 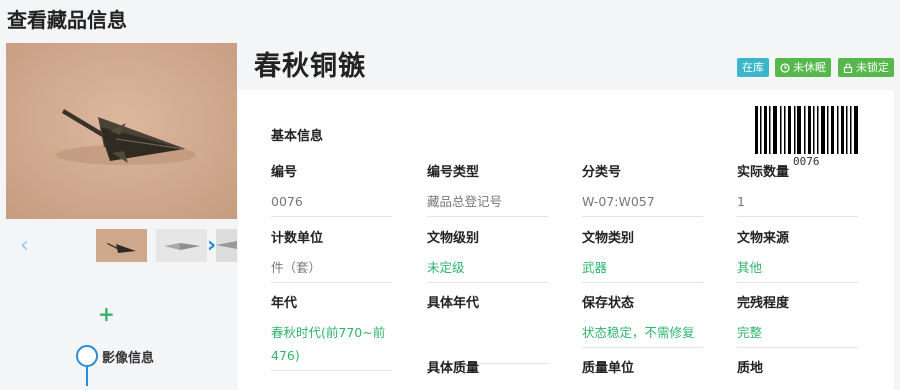 I want to click on status-badge-not-locked: 未锁定, so click(x=866, y=67).